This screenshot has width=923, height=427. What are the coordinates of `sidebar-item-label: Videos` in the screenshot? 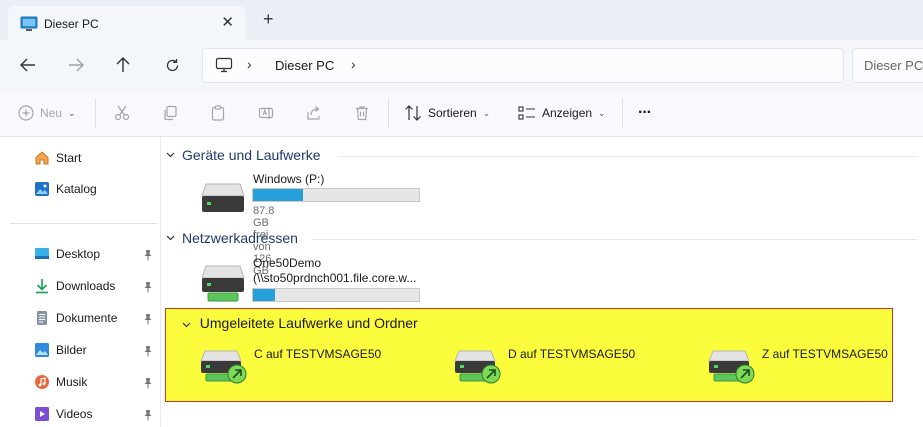 It's located at (74, 414).